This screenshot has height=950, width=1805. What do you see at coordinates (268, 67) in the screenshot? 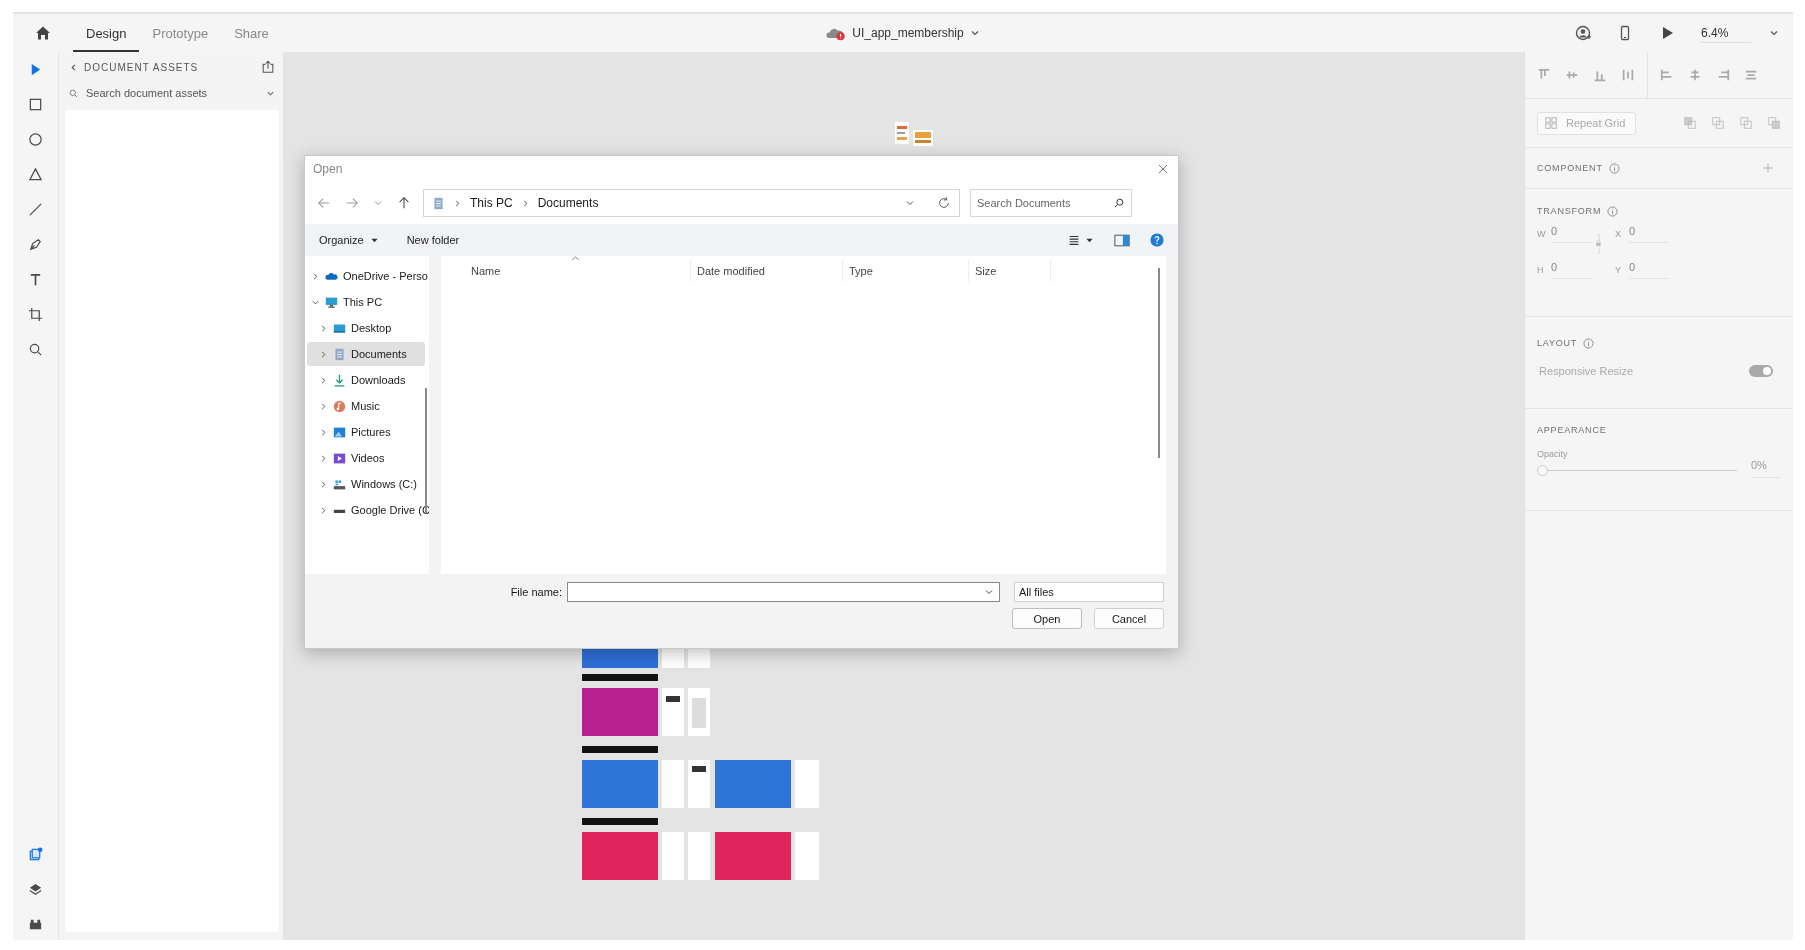
I see `share-icon` at bounding box center [268, 67].